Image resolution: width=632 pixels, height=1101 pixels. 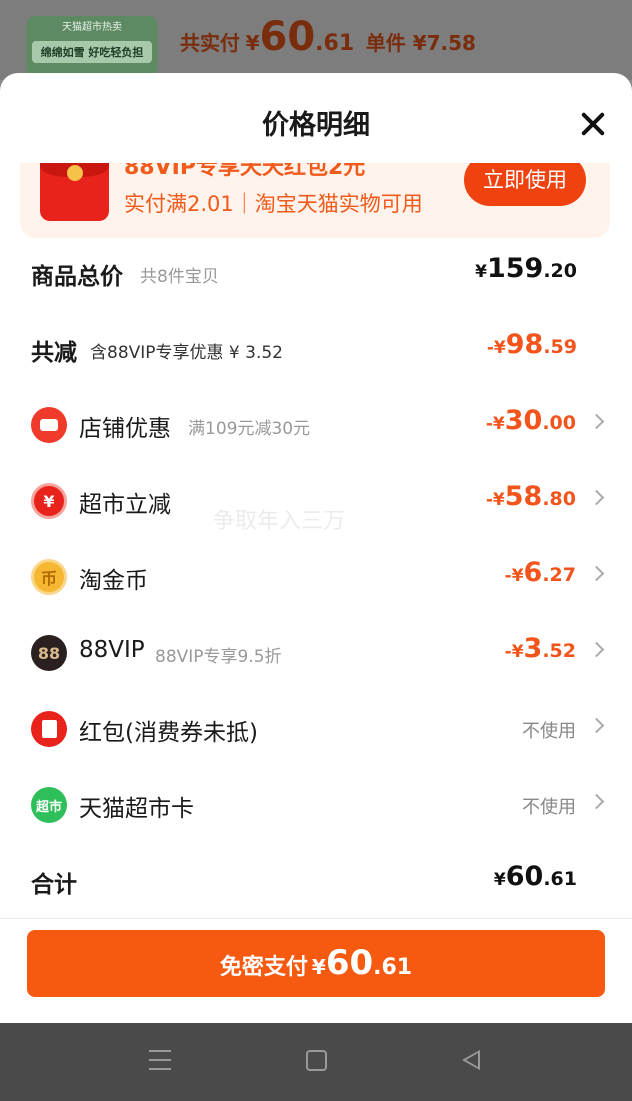 What do you see at coordinates (245, 171) in the screenshot?
I see `banner-title: 88VIP专享天天红包2元` at bounding box center [245, 171].